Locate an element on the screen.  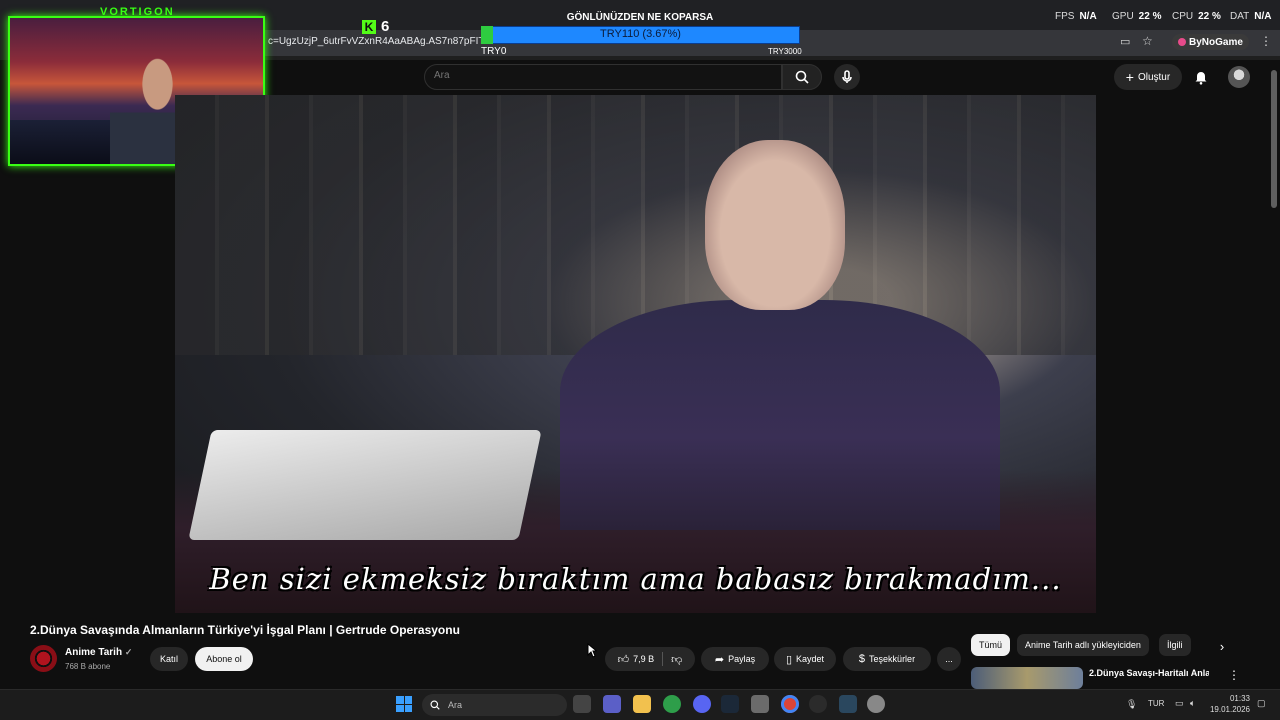
share-button: ➦ Paylaş is located at coordinates (735, 659).